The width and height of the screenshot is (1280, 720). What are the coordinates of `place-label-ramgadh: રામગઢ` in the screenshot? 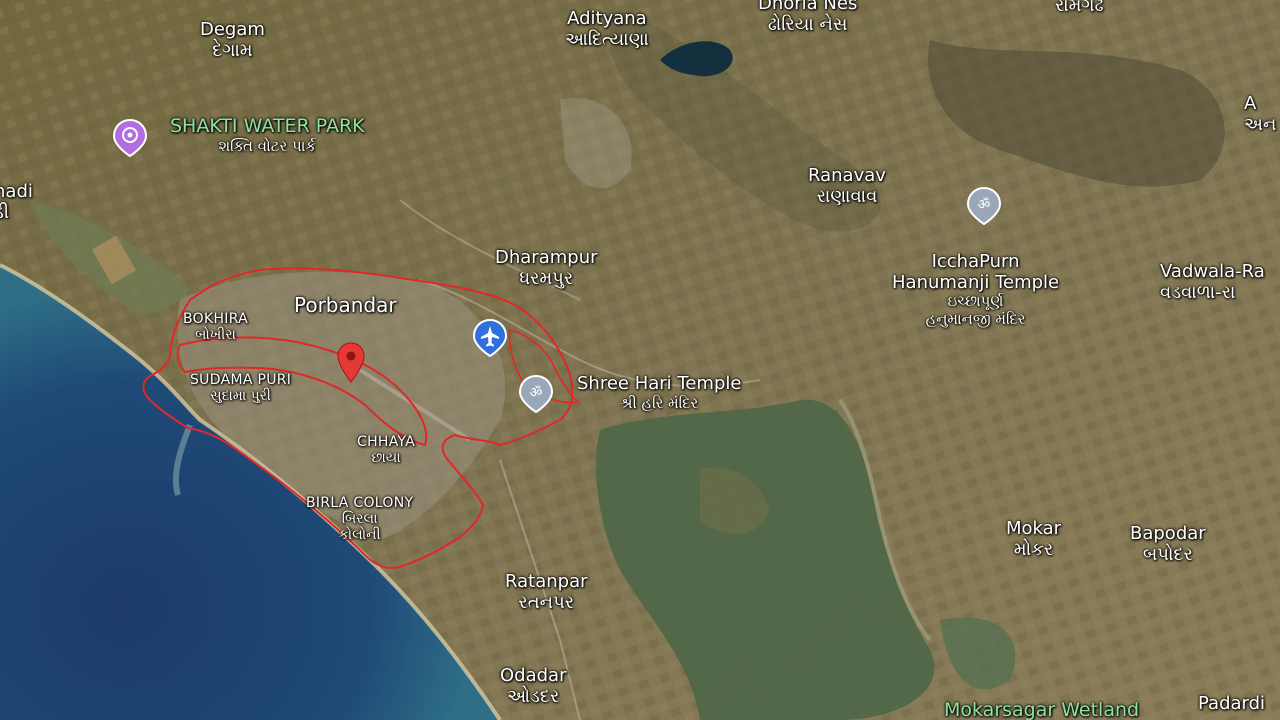 It's located at (1079, 8).